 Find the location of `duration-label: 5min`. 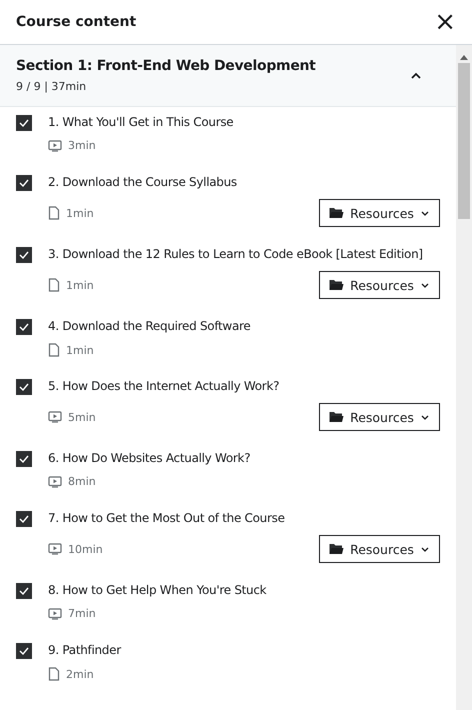

duration-label: 5min is located at coordinates (82, 417).